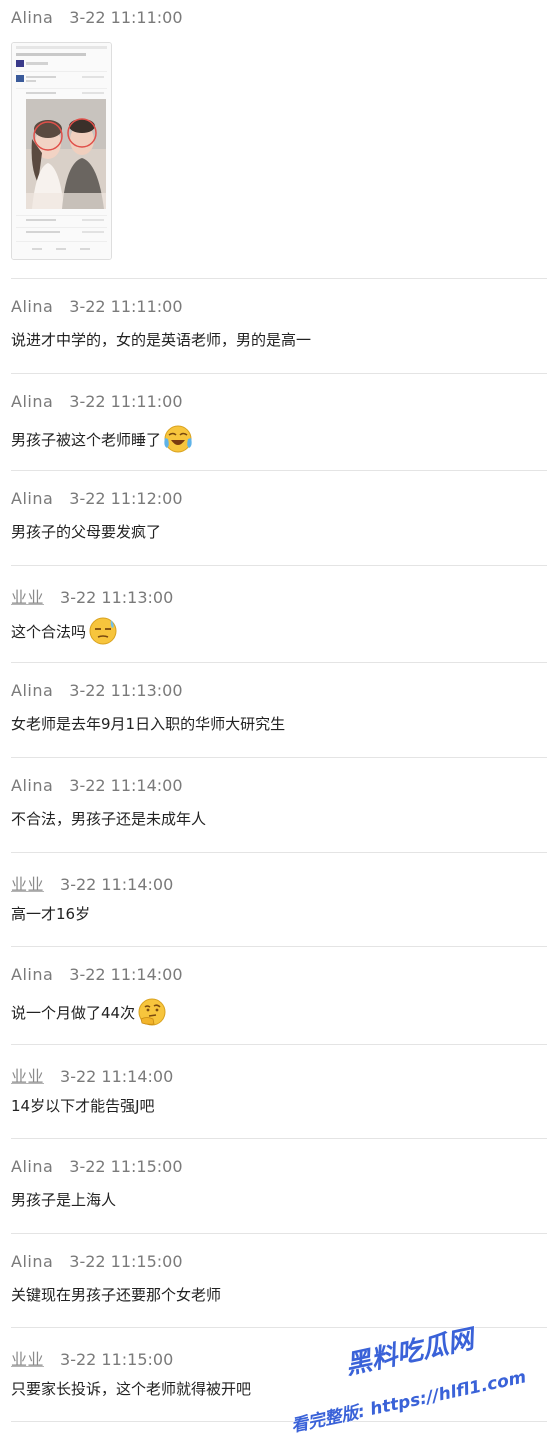 The image size is (547, 1440). I want to click on message-text-content: 男孩子是上海人, so click(64, 1200).